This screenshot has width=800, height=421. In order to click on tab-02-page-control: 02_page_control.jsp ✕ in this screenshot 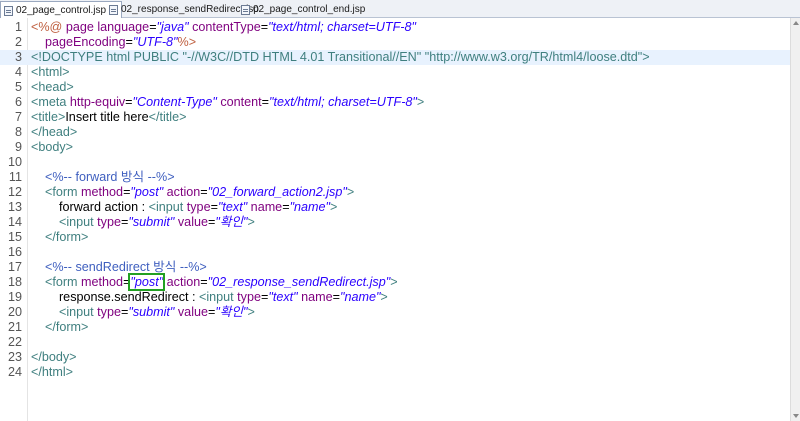, I will do `click(61, 10)`.